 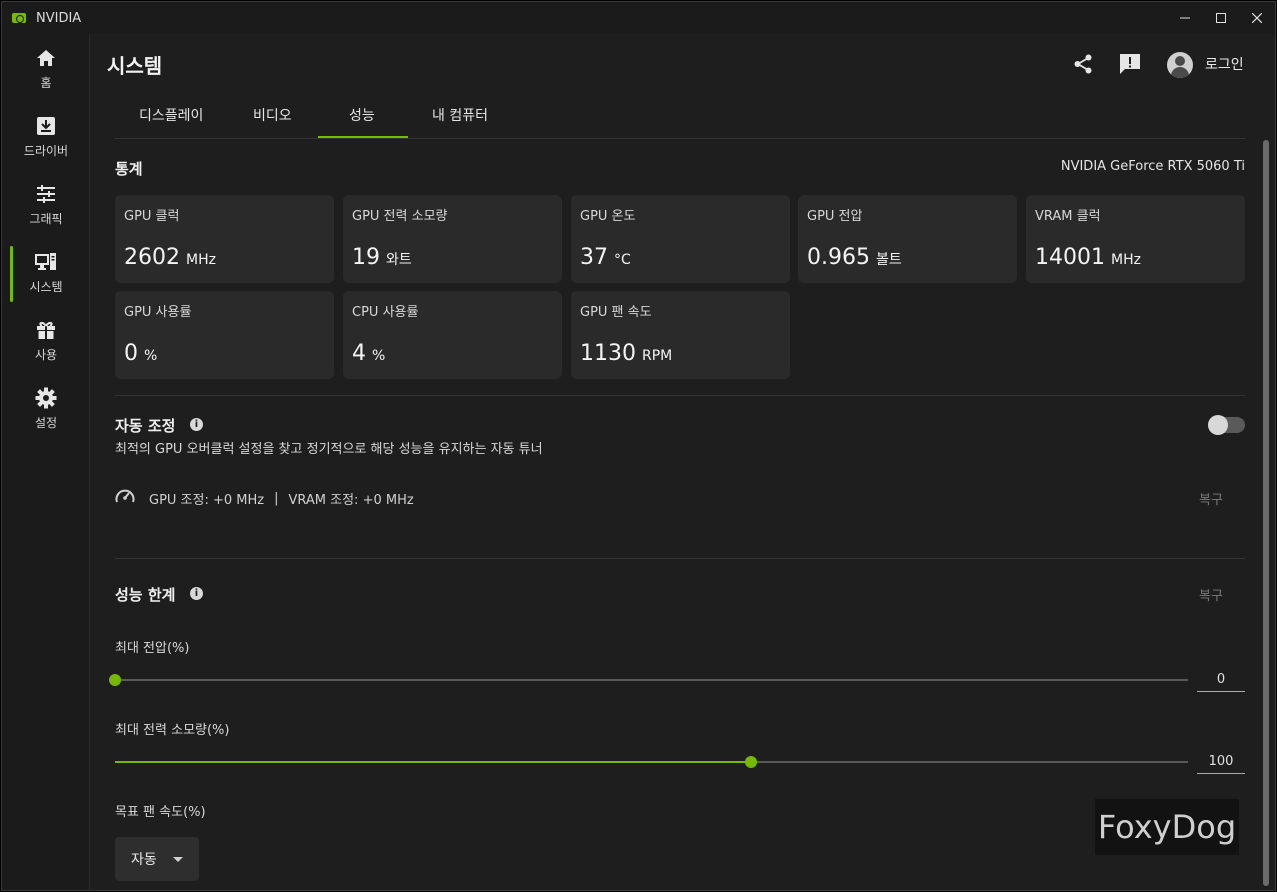 I want to click on sidebar-item-settings: 설정, so click(x=46, y=409).